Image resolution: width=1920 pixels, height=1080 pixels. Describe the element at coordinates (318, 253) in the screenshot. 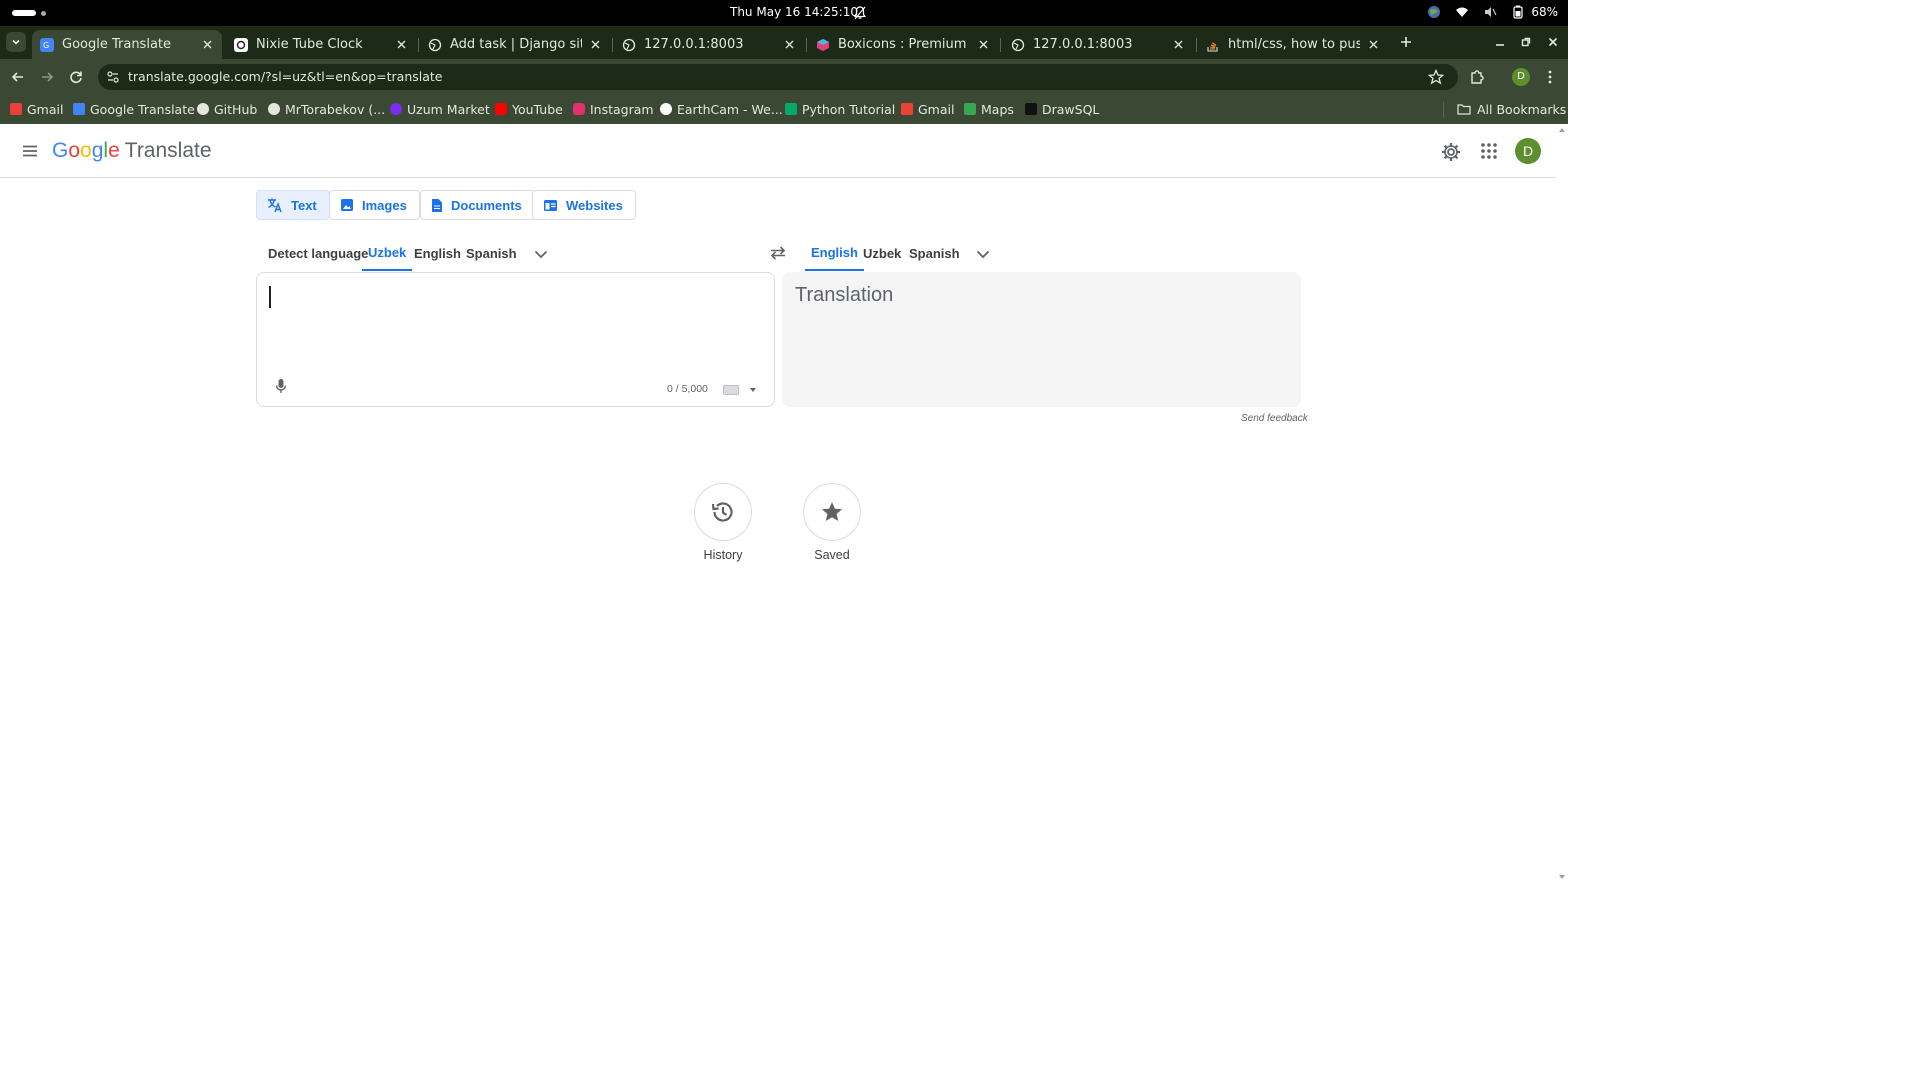

I see `source-lang-detect: Detect language` at that location.